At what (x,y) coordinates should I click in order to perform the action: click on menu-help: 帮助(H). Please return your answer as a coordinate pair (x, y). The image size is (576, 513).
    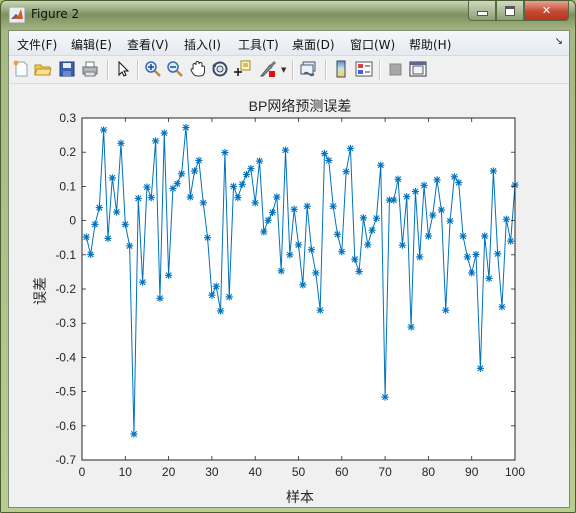
    Looking at the image, I should click on (430, 44).